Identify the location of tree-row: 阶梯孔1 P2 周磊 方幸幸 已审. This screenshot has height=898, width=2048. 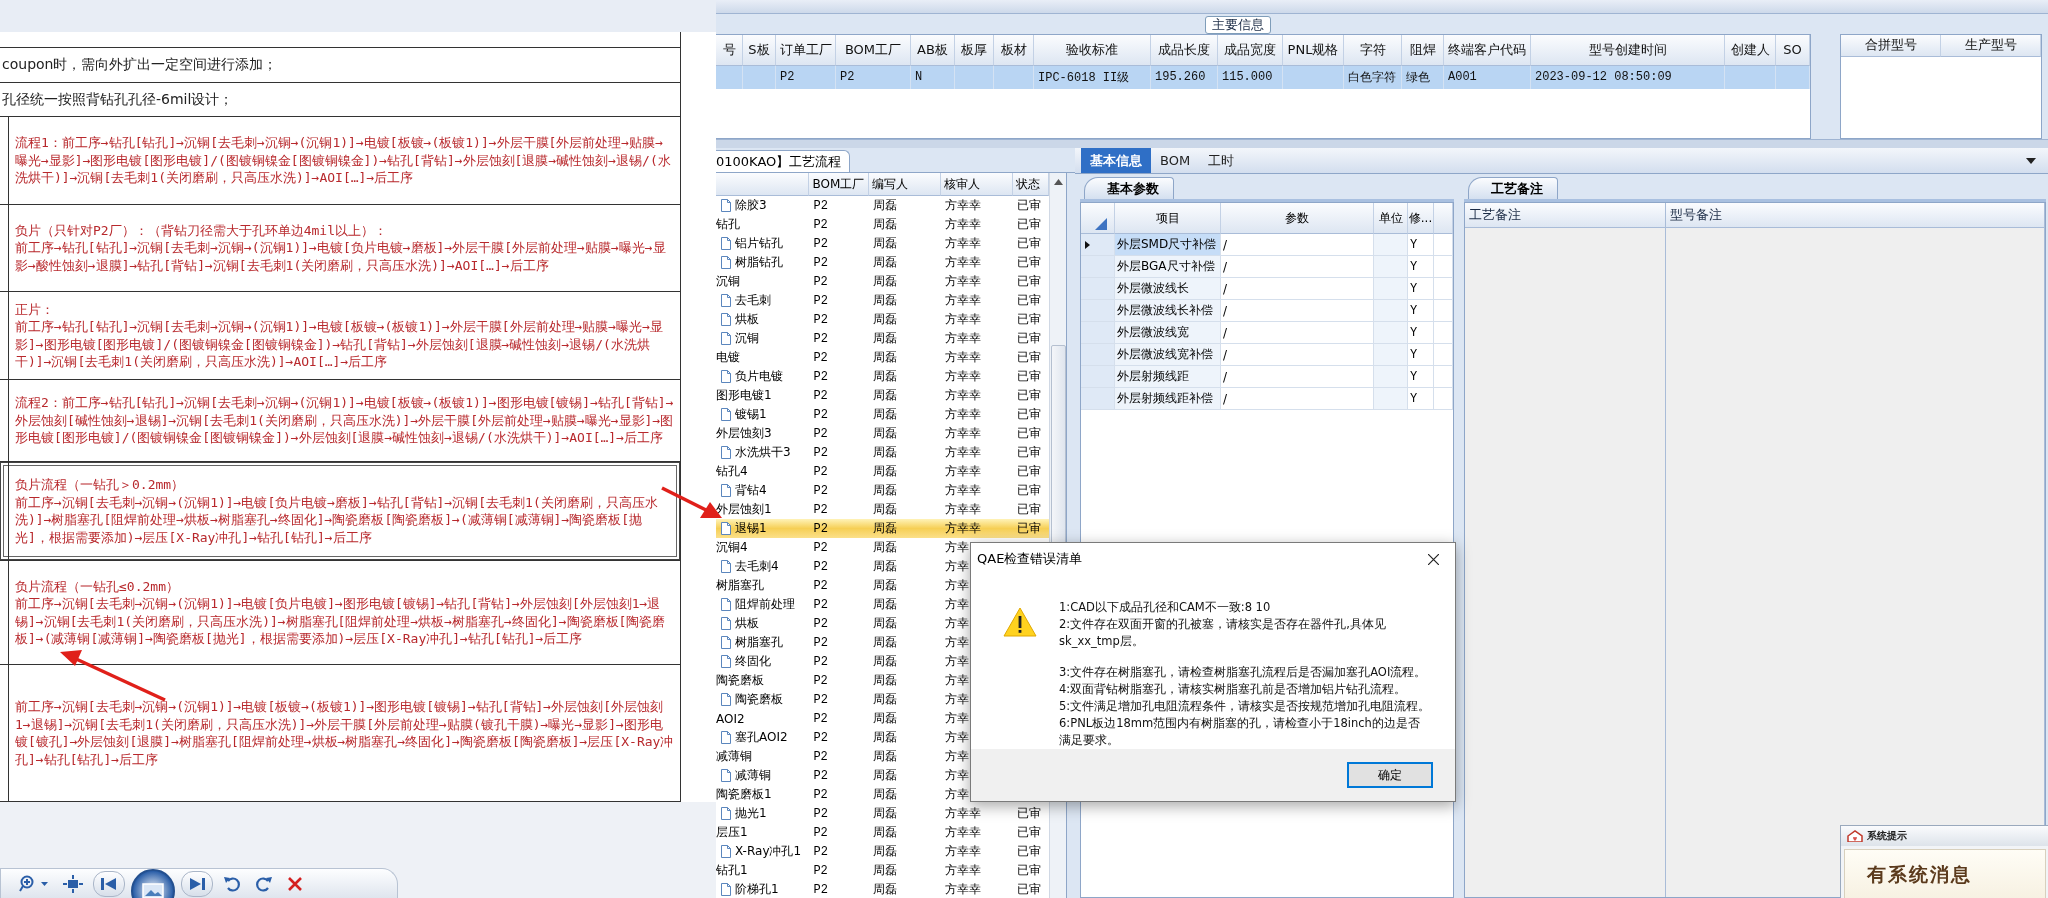
(882, 889).